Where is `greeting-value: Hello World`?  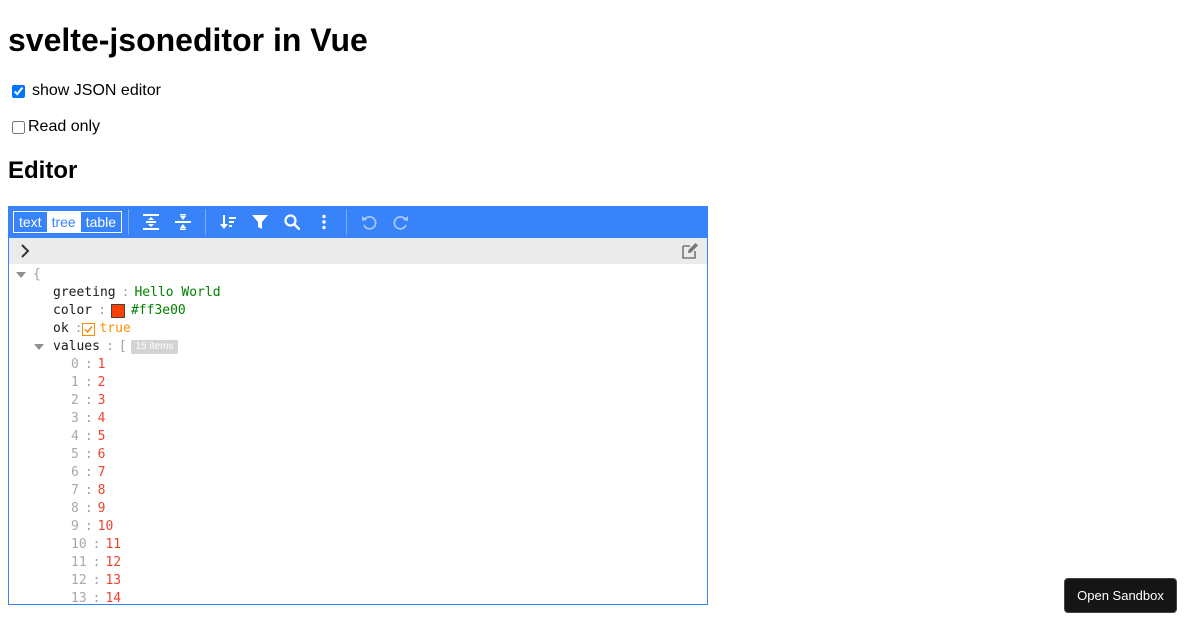 greeting-value: Hello World is located at coordinates (177, 293).